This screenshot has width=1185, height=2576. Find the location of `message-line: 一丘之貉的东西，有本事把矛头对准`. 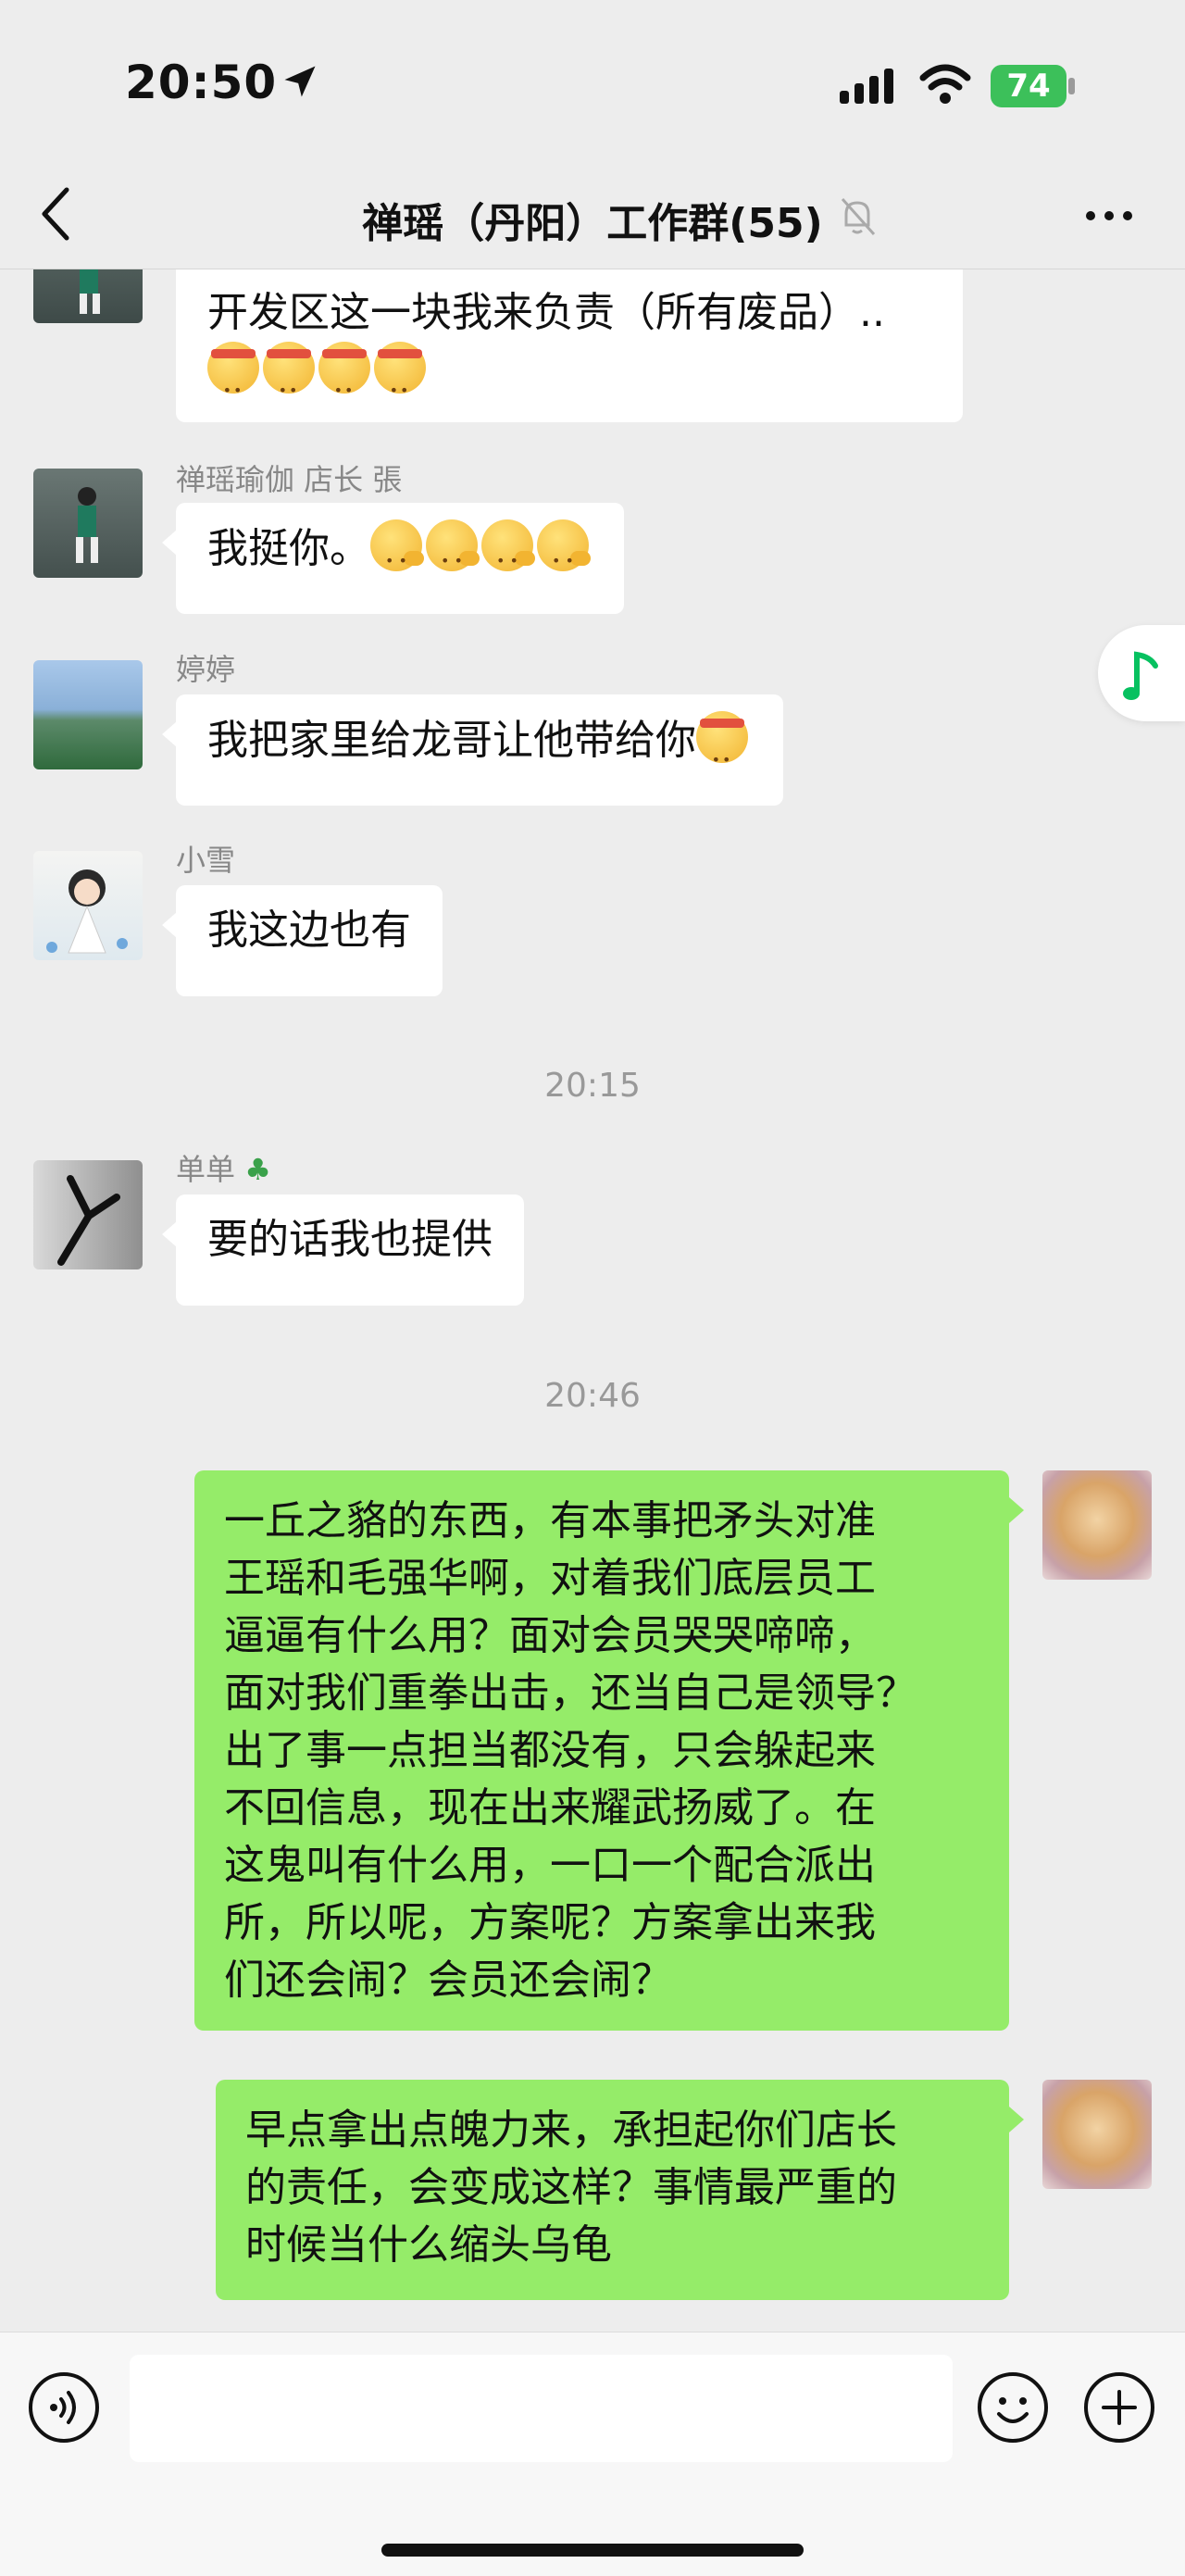

message-line: 一丘之貉的东西，有本事把矛头对准 is located at coordinates (550, 1521).